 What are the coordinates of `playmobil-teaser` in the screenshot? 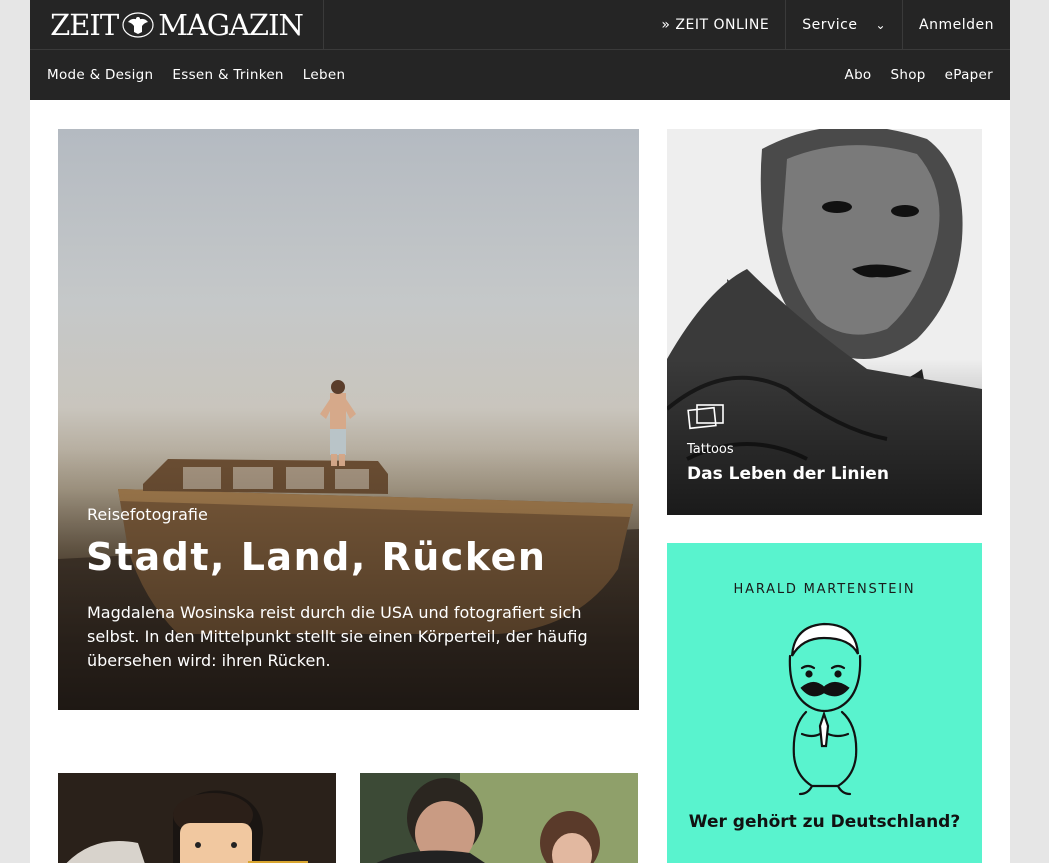 It's located at (197, 818).